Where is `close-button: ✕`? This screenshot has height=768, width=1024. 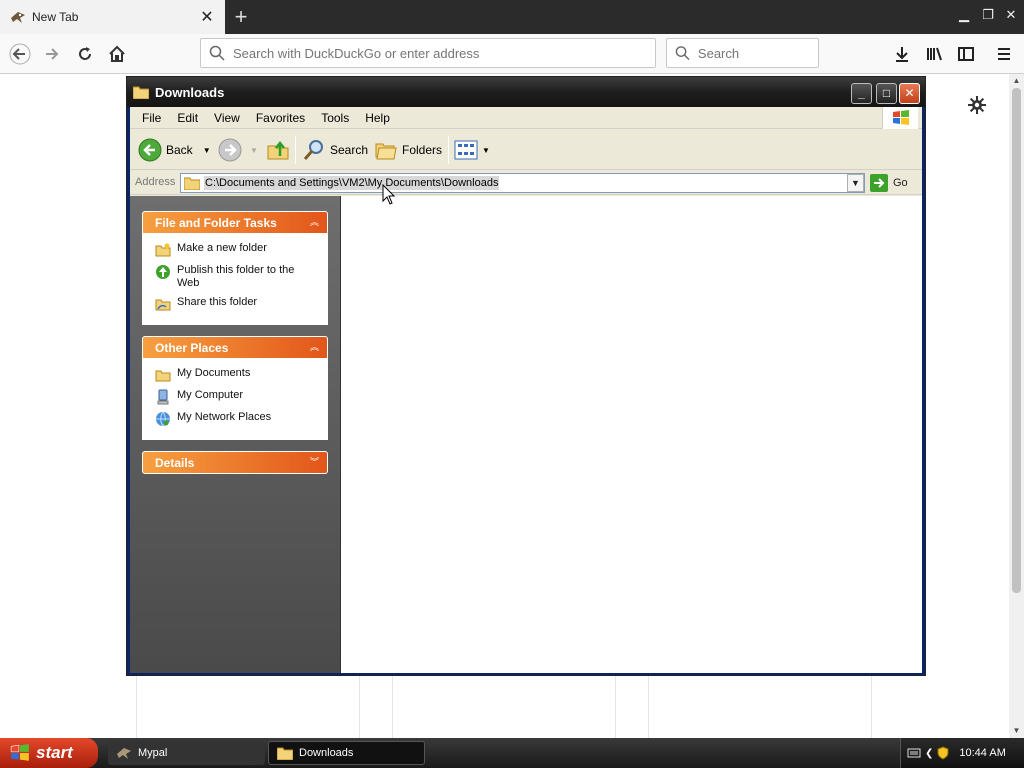 close-button: ✕ is located at coordinates (909, 93).